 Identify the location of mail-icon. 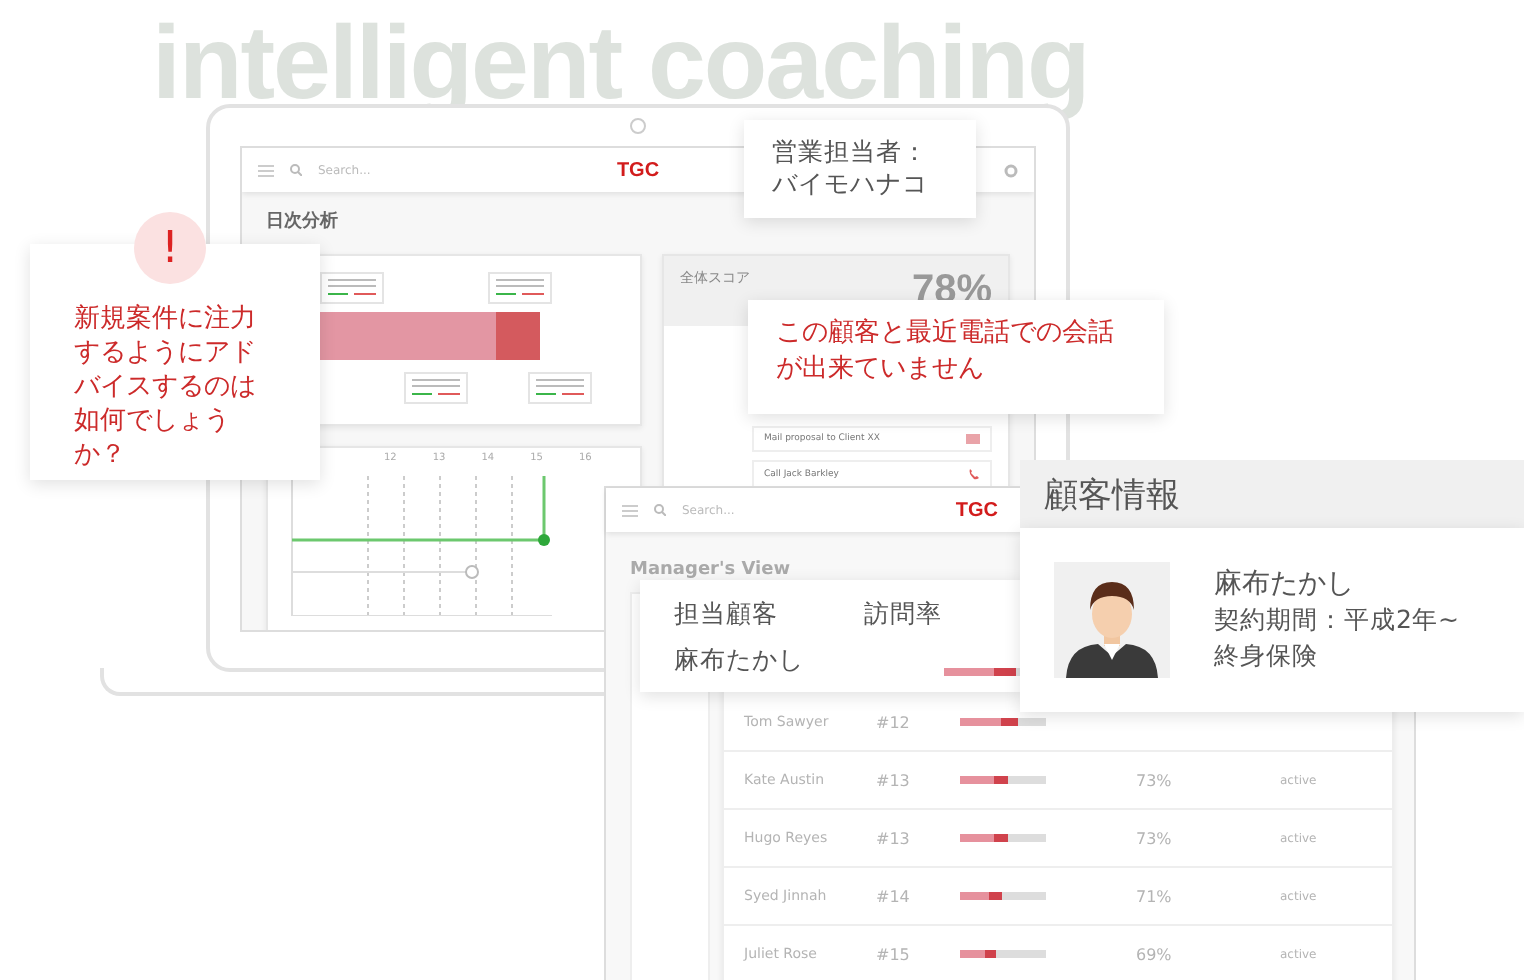
(973, 439).